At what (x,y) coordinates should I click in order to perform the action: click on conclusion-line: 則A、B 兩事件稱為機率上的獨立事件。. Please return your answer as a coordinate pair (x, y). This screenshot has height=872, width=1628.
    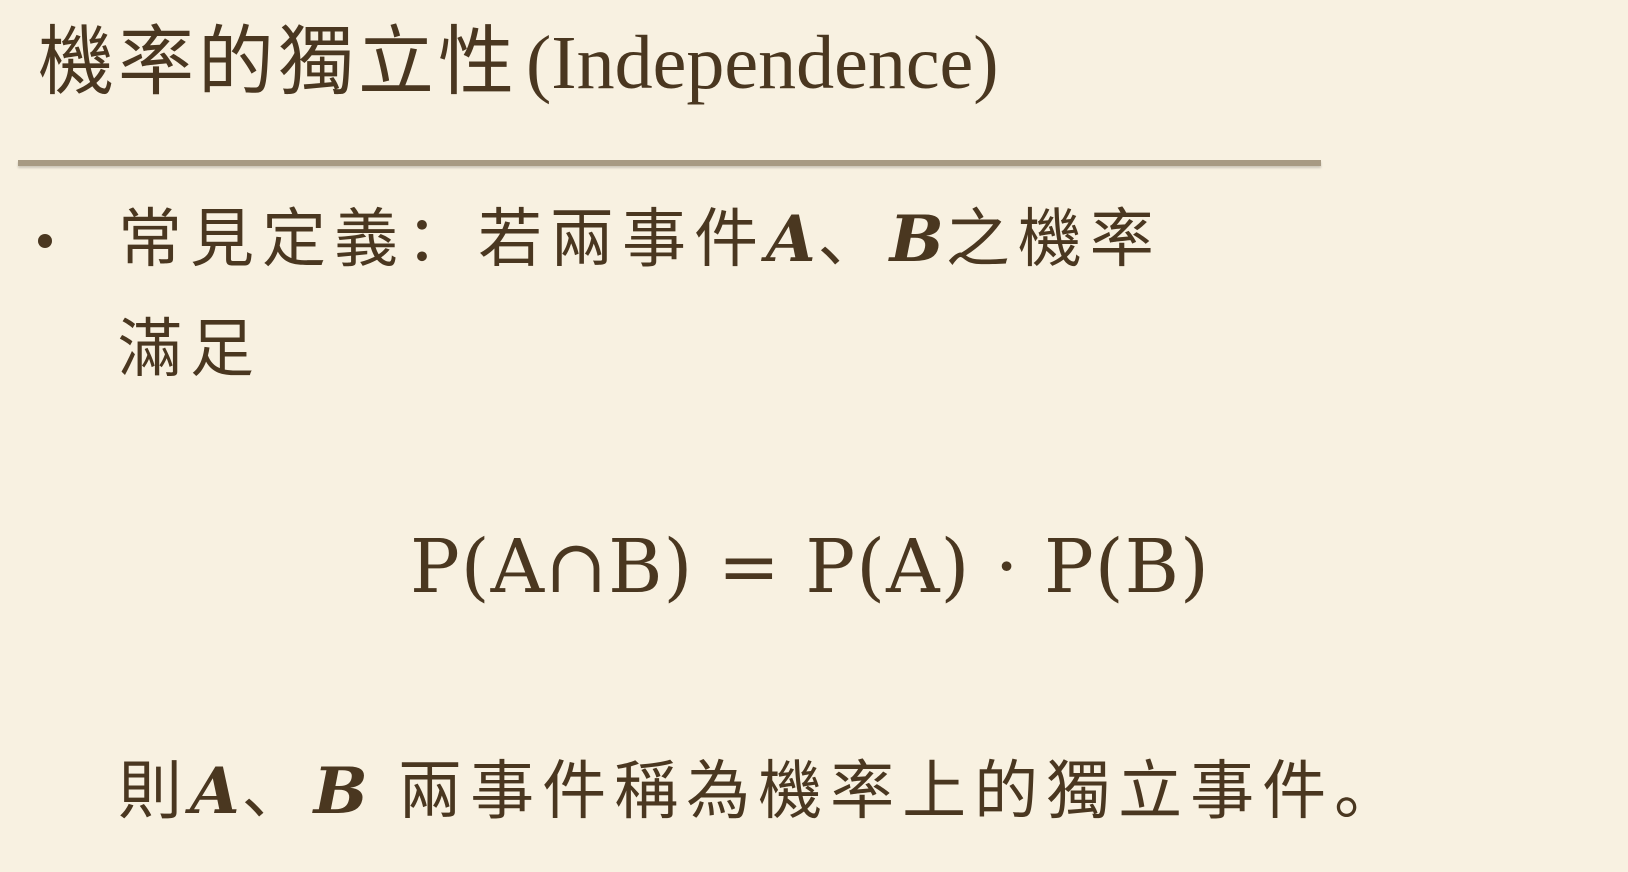
    Looking at the image, I should click on (762, 792).